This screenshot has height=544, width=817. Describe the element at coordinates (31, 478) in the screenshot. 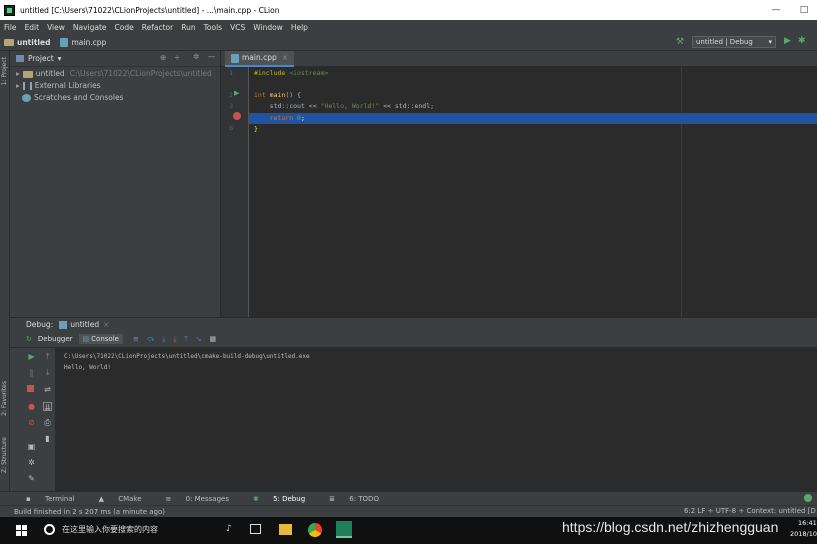

I see `pin-icon: ✎` at that location.